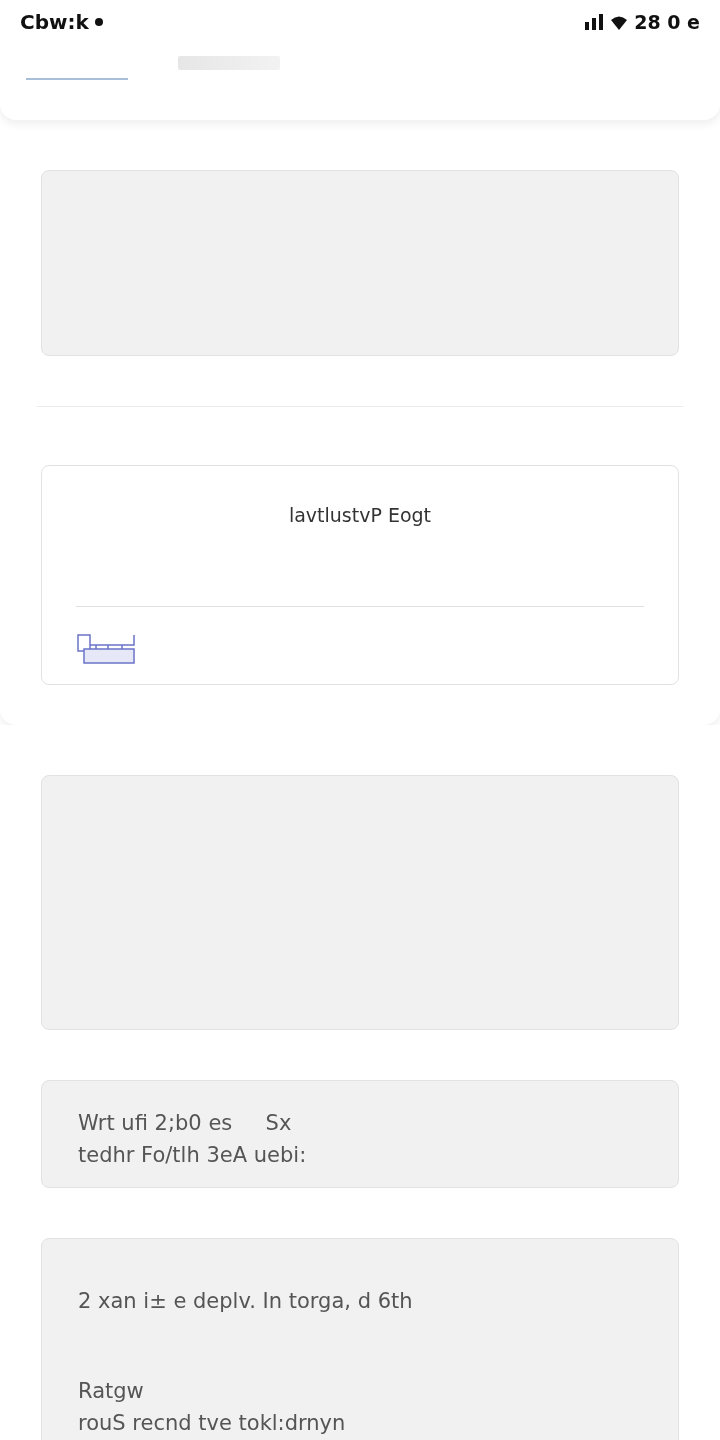 The width and height of the screenshot is (720, 1440). I want to click on notification-dot-icon, so click(98, 22).